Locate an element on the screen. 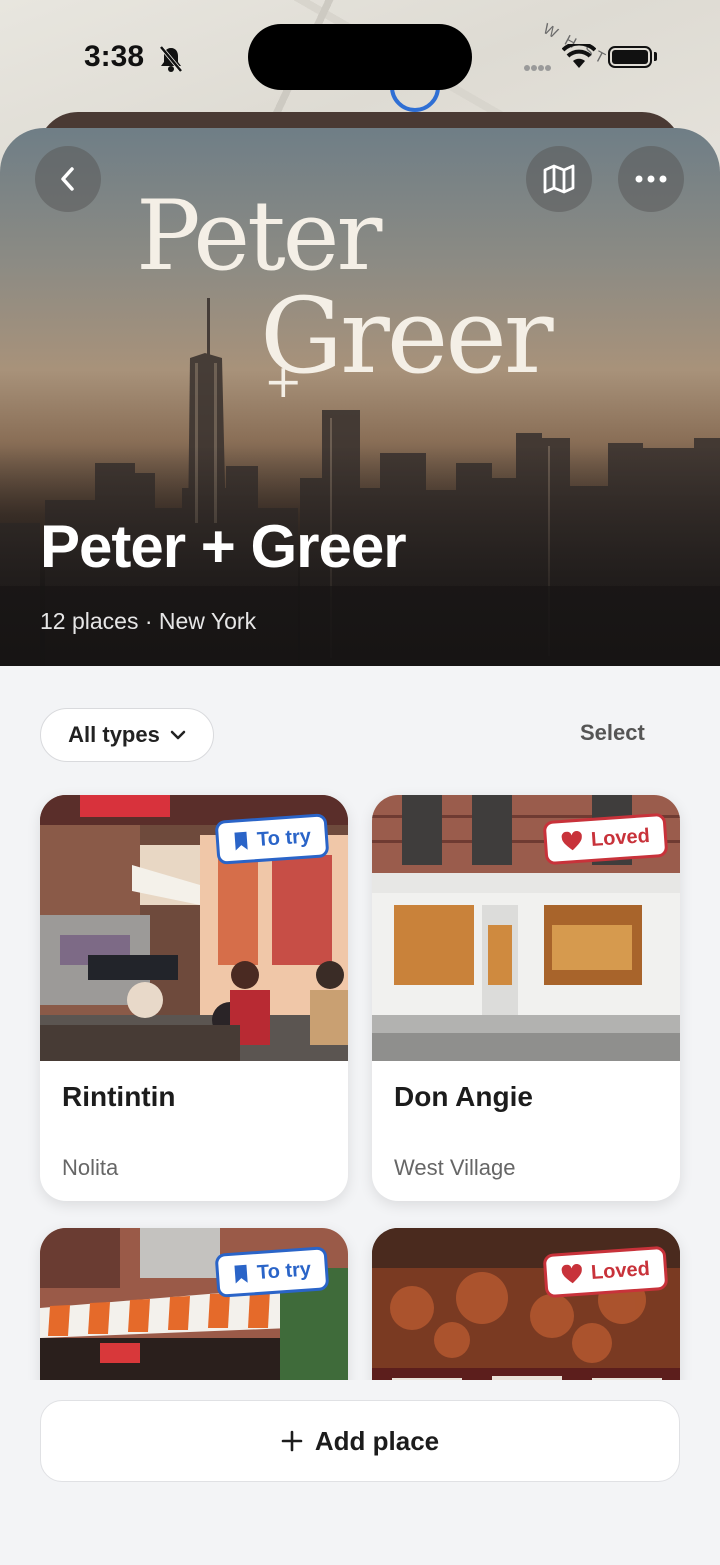  map-icon is located at coordinates (559, 179).